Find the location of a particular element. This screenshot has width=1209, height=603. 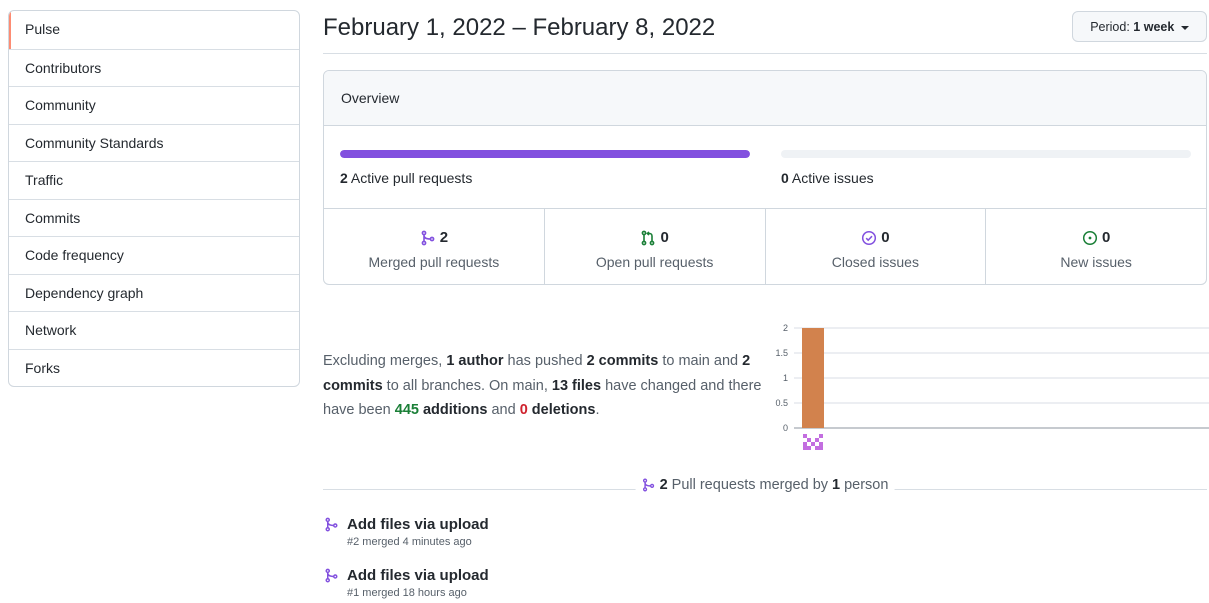

merged-pull-requests-divider: 2 Pull requests merged by 1 person is located at coordinates (765, 487).